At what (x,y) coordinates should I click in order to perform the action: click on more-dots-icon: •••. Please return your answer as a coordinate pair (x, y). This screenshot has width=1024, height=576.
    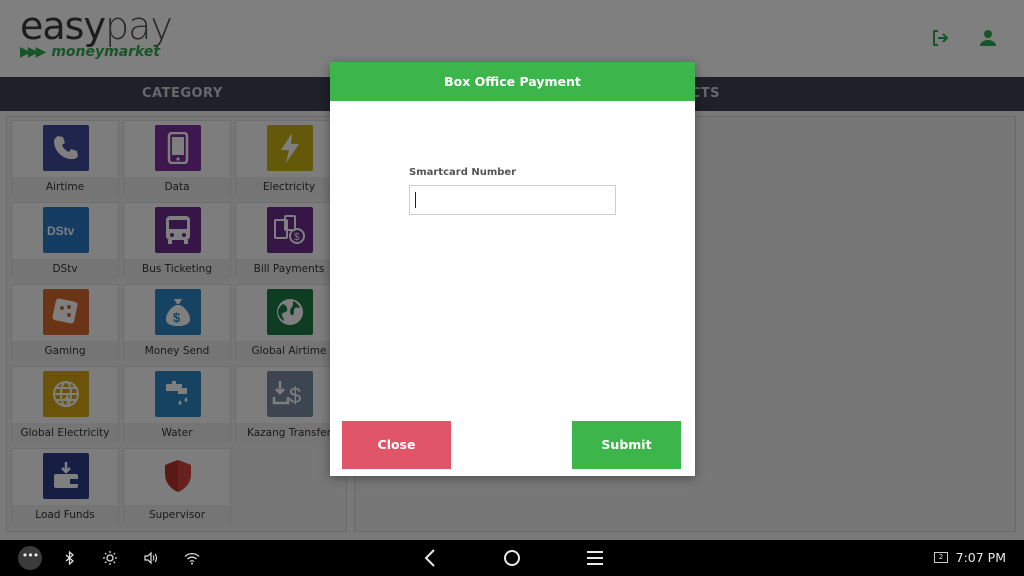
    Looking at the image, I should click on (30, 558).